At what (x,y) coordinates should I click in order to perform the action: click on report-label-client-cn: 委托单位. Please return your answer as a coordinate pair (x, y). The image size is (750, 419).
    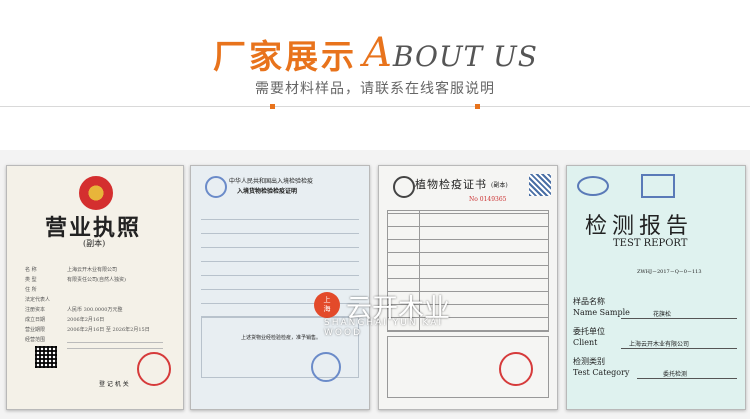
    Looking at the image, I should click on (589, 331).